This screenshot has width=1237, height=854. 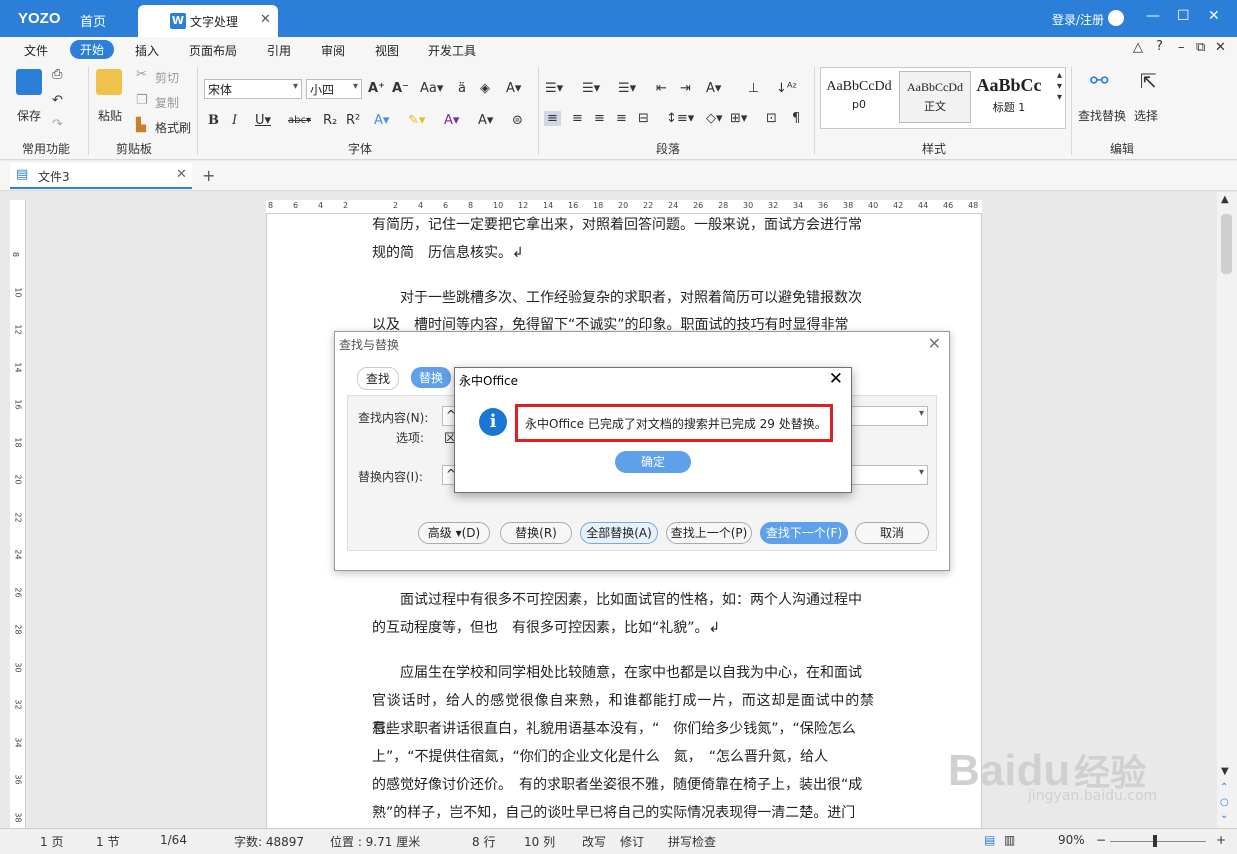 I want to click on dialog-close-icon: ✕, so click(x=934, y=343).